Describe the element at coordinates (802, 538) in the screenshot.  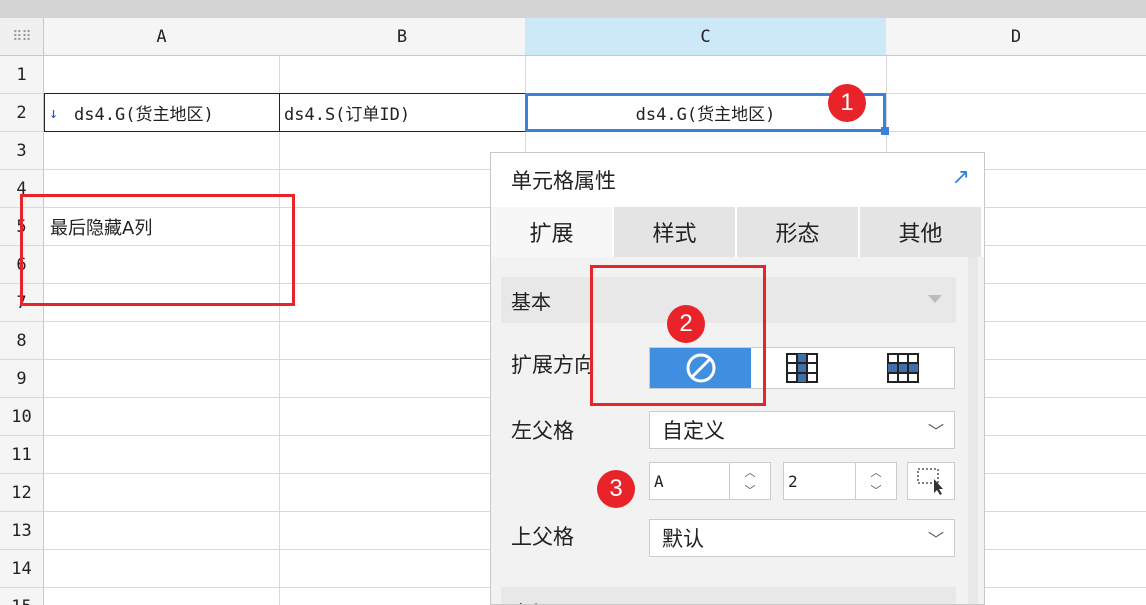
I see `top-parent-select: 默认 ﹀` at that location.